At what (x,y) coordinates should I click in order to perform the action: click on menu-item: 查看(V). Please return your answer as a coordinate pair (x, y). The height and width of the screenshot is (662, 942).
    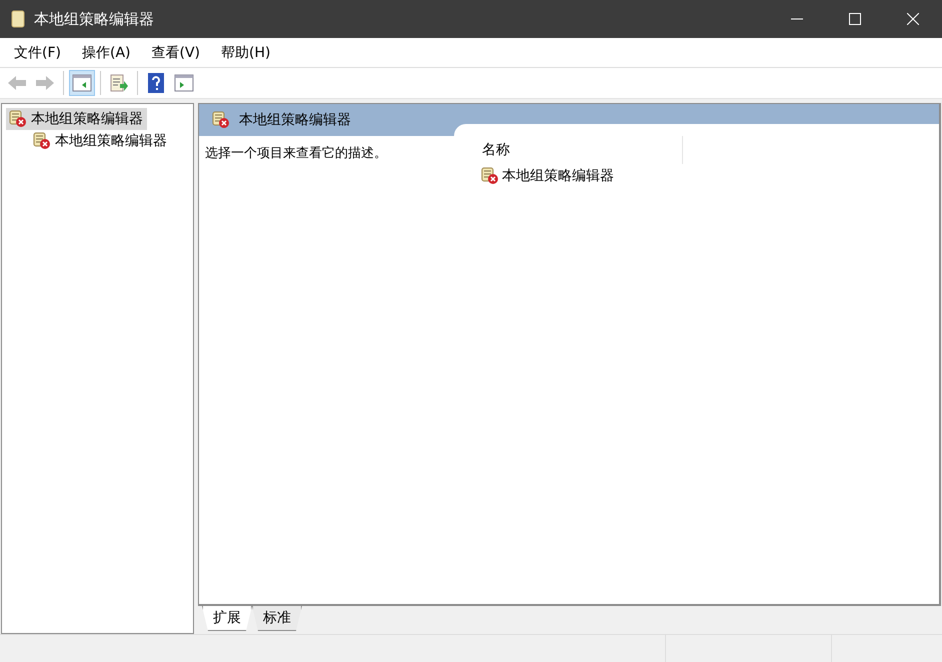
    Looking at the image, I should click on (176, 53).